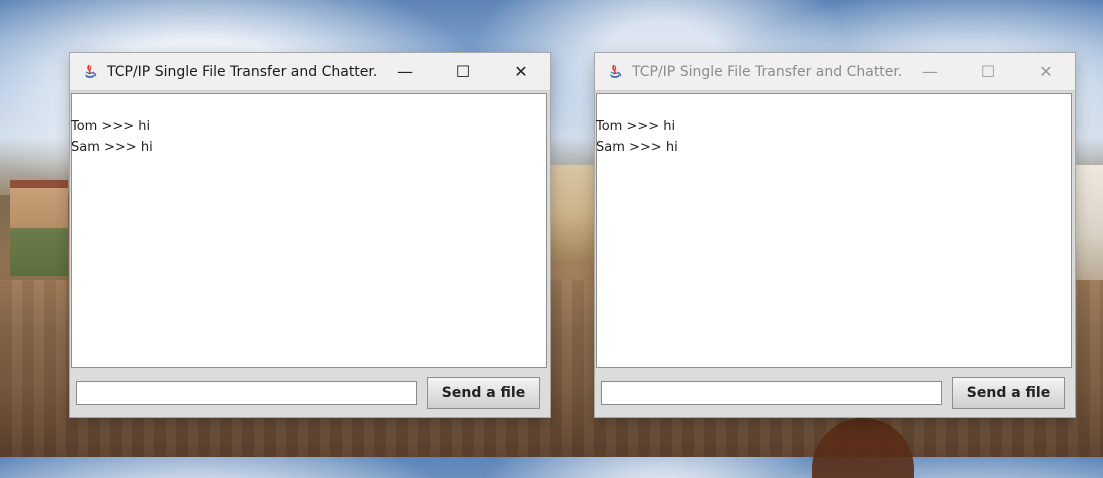 The image size is (1103, 478). Describe the element at coordinates (1088, 222) in the screenshot. I see `wallpaper-right-building` at that location.